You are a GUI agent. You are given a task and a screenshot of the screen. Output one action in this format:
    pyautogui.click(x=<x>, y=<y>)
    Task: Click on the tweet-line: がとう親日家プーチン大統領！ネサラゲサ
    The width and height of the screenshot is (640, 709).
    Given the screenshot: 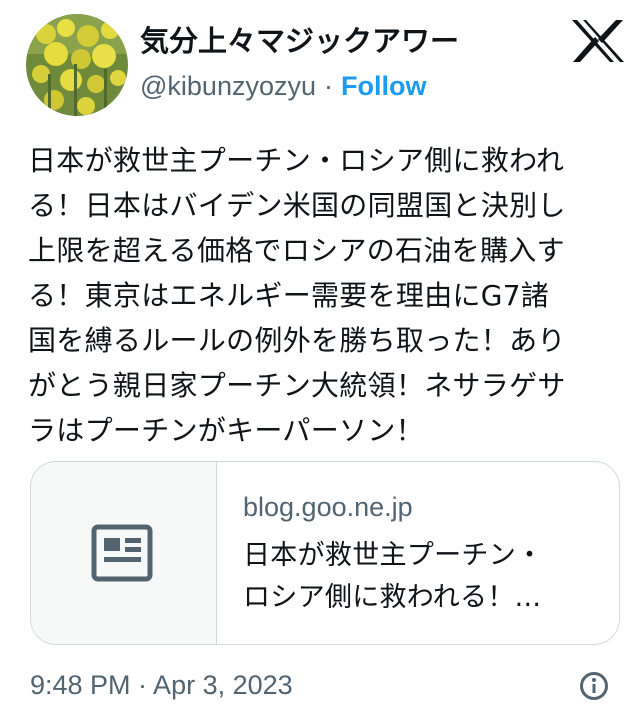 What is the action you would take?
    pyautogui.click(x=297, y=385)
    